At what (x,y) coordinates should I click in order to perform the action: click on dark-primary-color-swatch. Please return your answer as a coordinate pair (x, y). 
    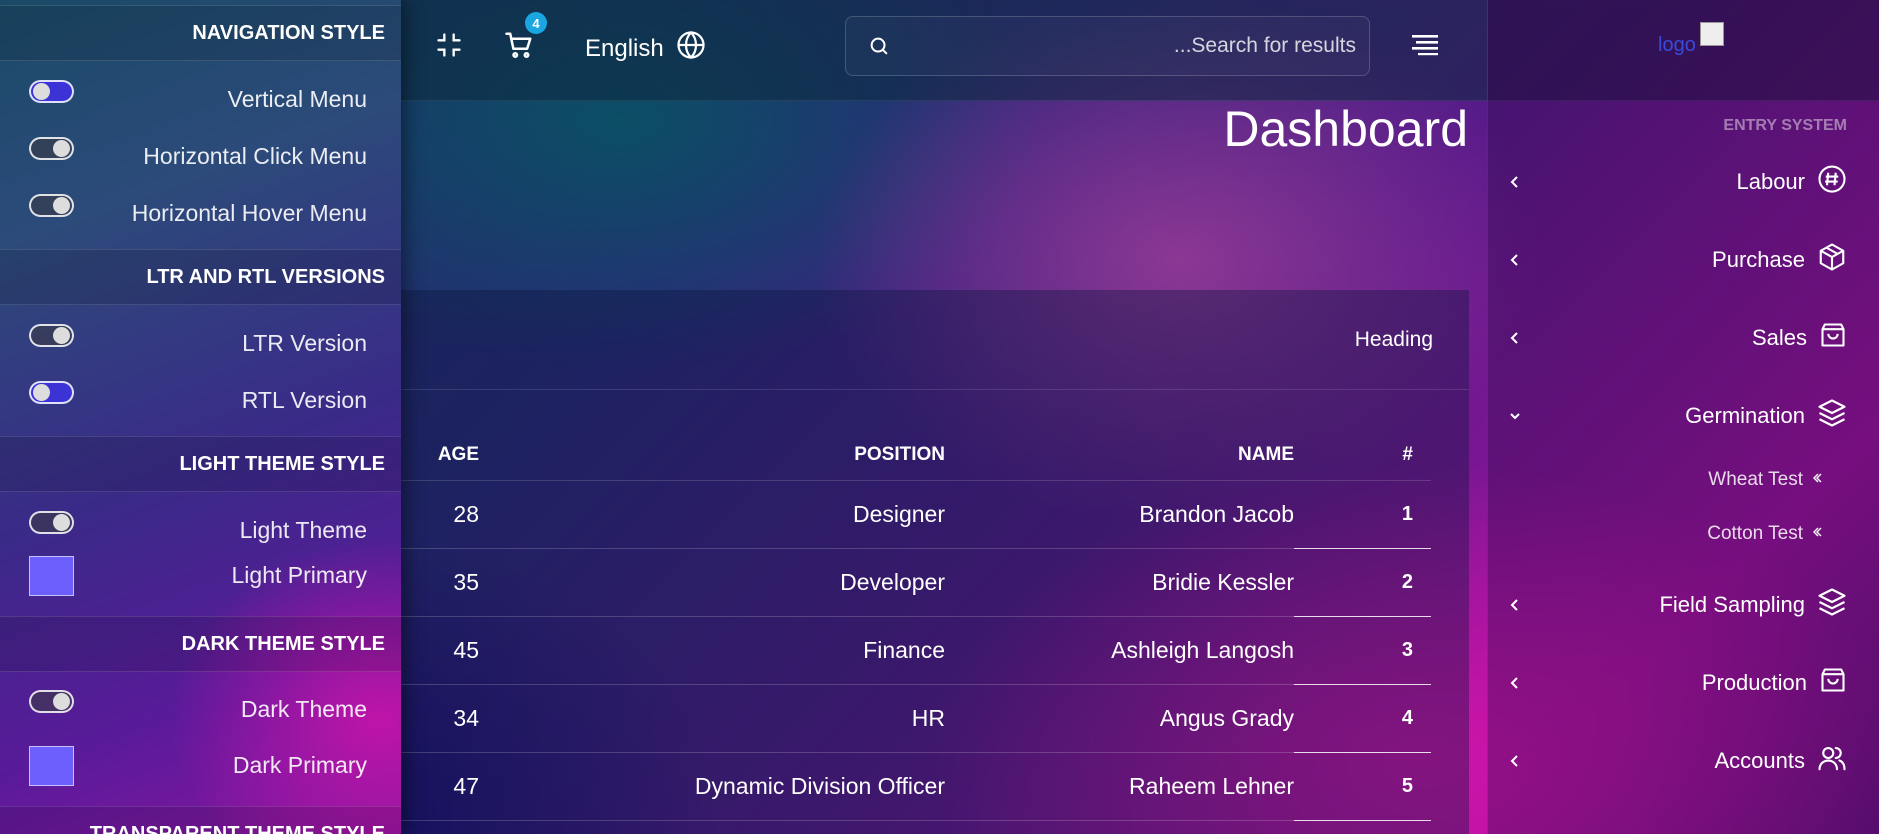
    Looking at the image, I should click on (51, 766).